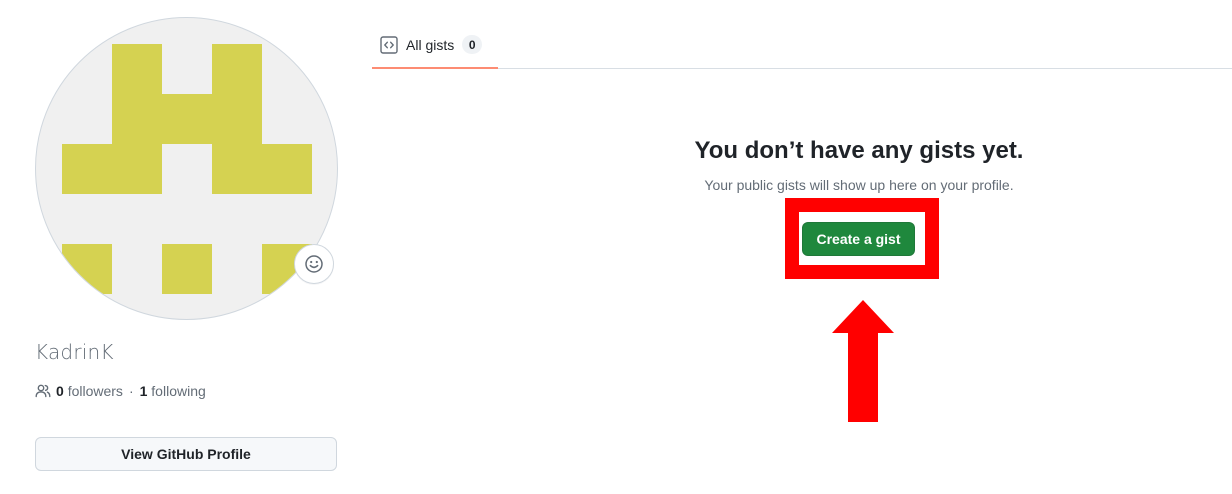 This screenshot has height=494, width=1232. I want to click on following-label: following, so click(178, 391).